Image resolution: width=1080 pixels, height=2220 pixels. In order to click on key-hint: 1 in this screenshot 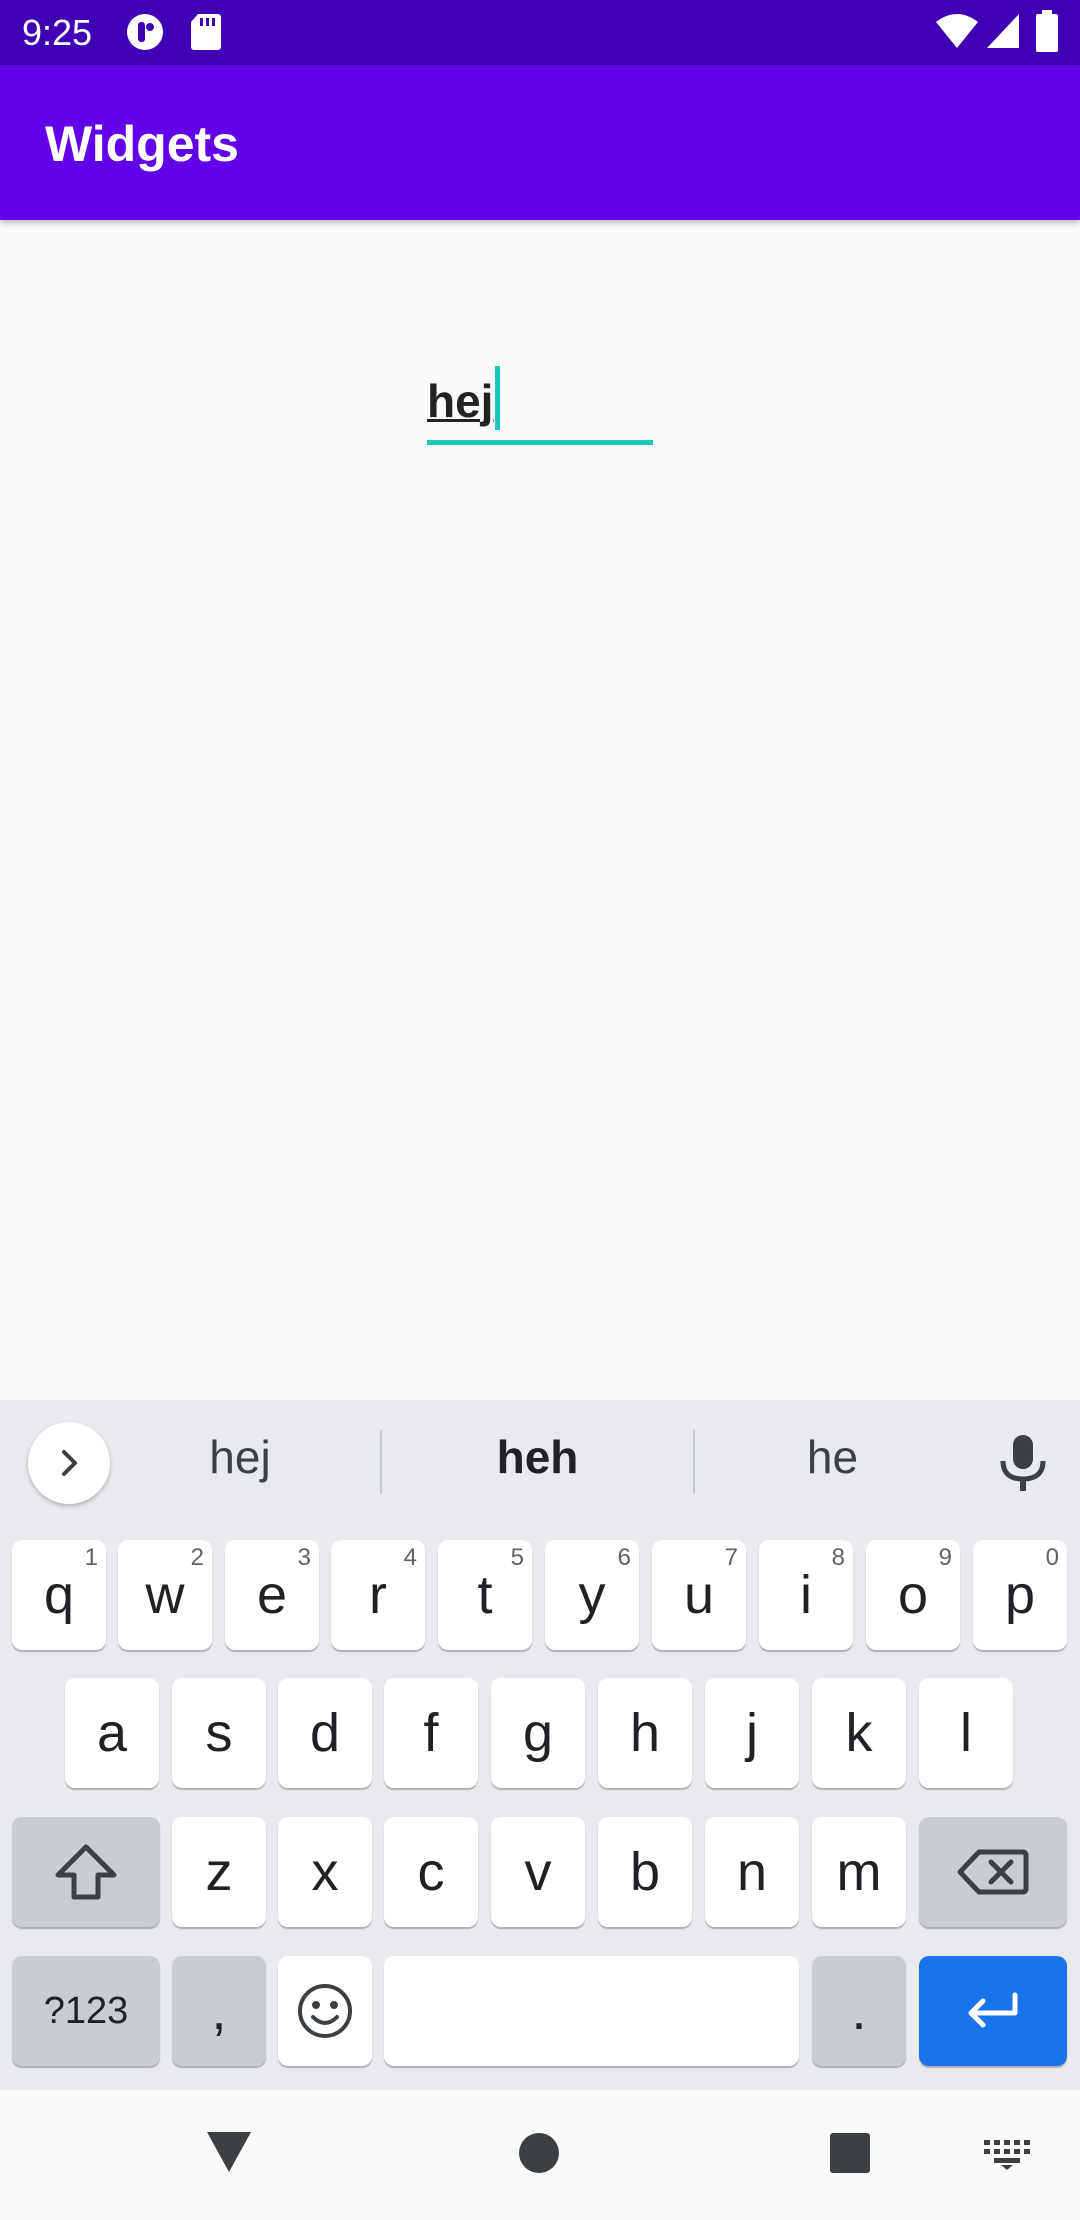, I will do `click(91, 1557)`.